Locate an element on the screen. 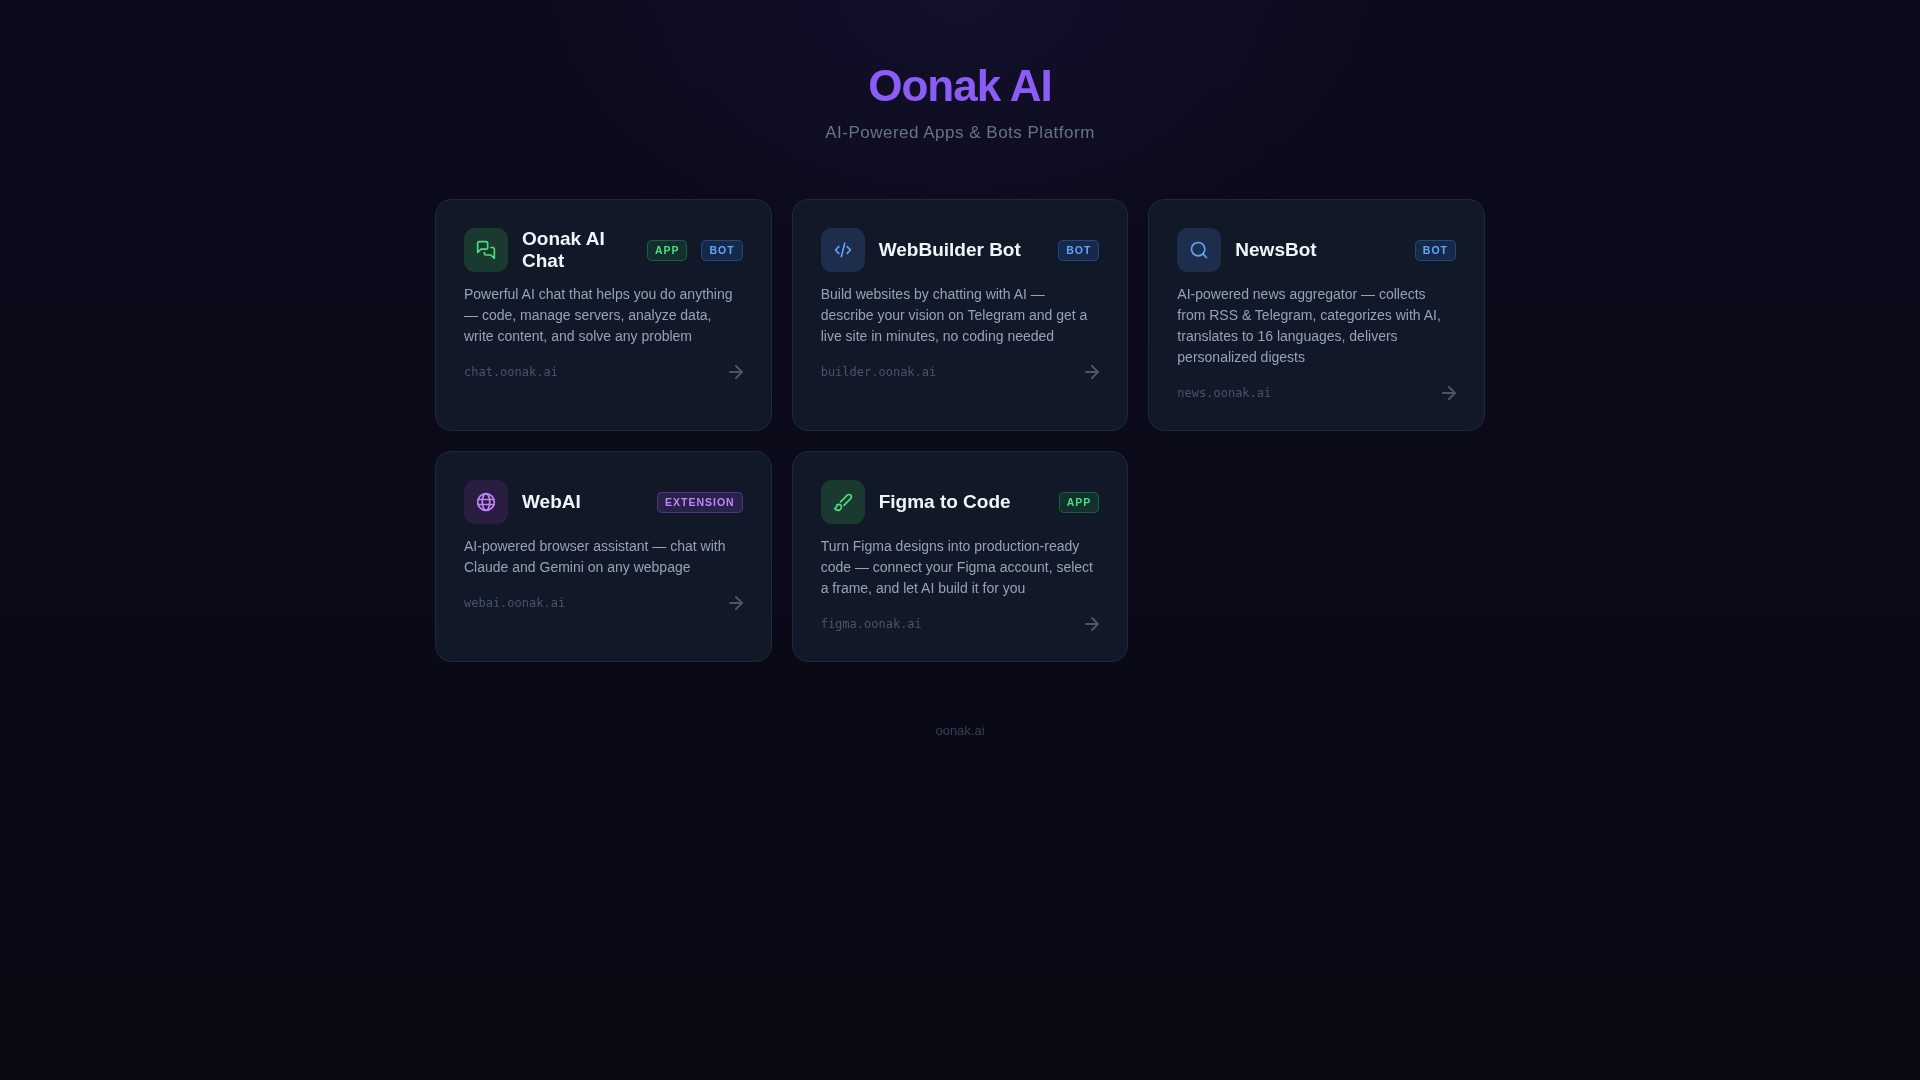 Image resolution: width=1920 pixels, height=1080 pixels. type-badge: EXTENSION is located at coordinates (699, 502).